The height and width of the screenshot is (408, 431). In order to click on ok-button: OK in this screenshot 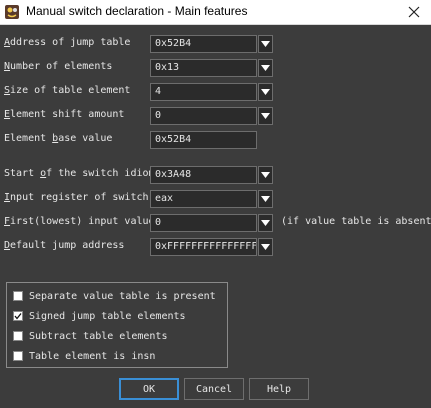, I will do `click(149, 389)`.